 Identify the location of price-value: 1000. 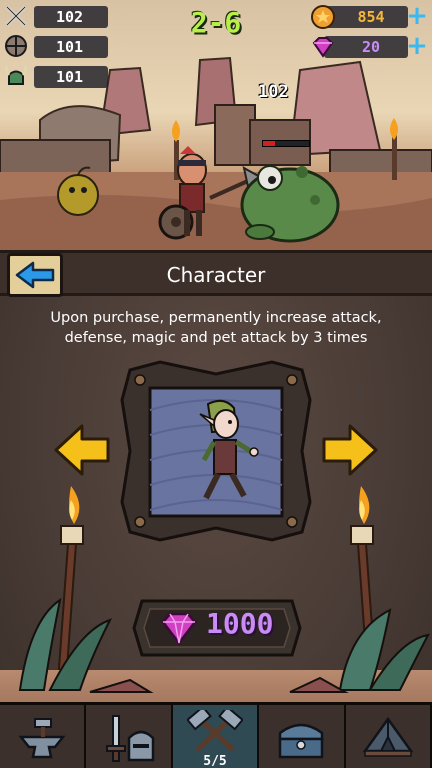
(240, 623).